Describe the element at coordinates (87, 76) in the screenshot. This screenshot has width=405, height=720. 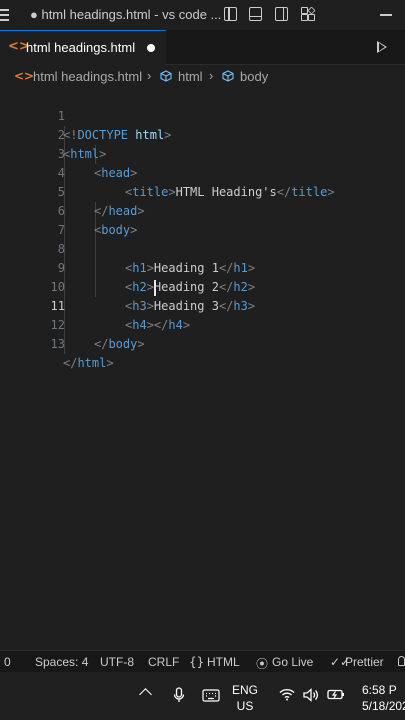
I see `breadcrumb-file: html headings.html` at that location.